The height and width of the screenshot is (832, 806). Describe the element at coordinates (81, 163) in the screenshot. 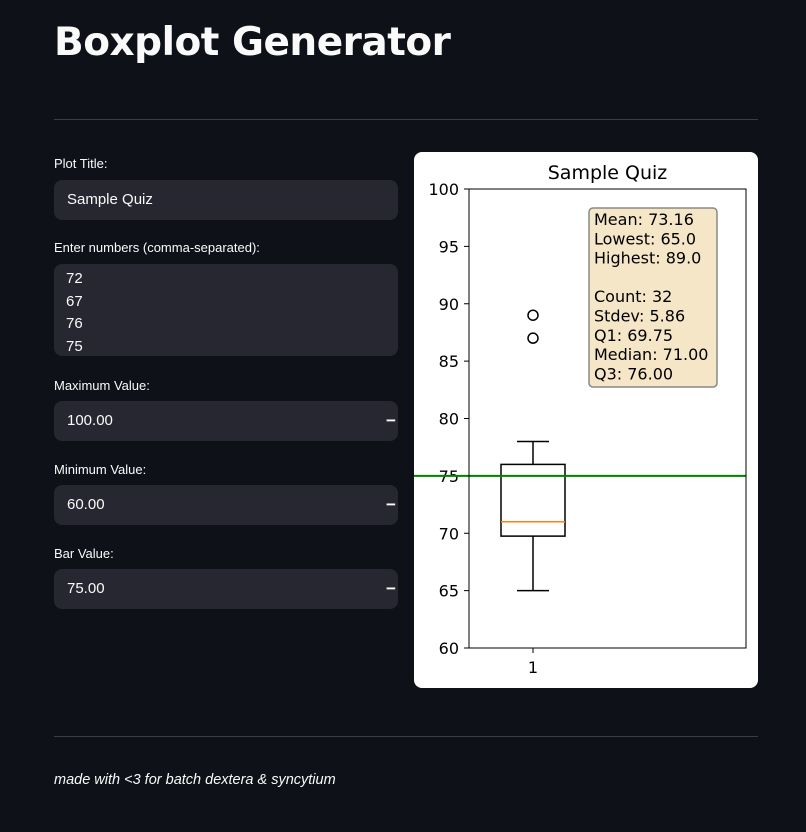

I see `plot-title-label: Plot Title:` at that location.